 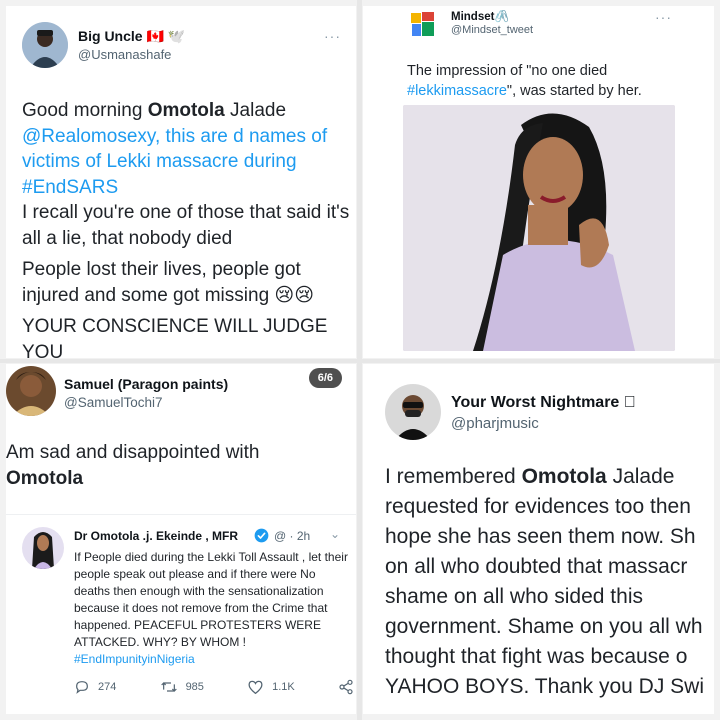 I want to click on display-name: Mindset🖇️, so click(x=480, y=16).